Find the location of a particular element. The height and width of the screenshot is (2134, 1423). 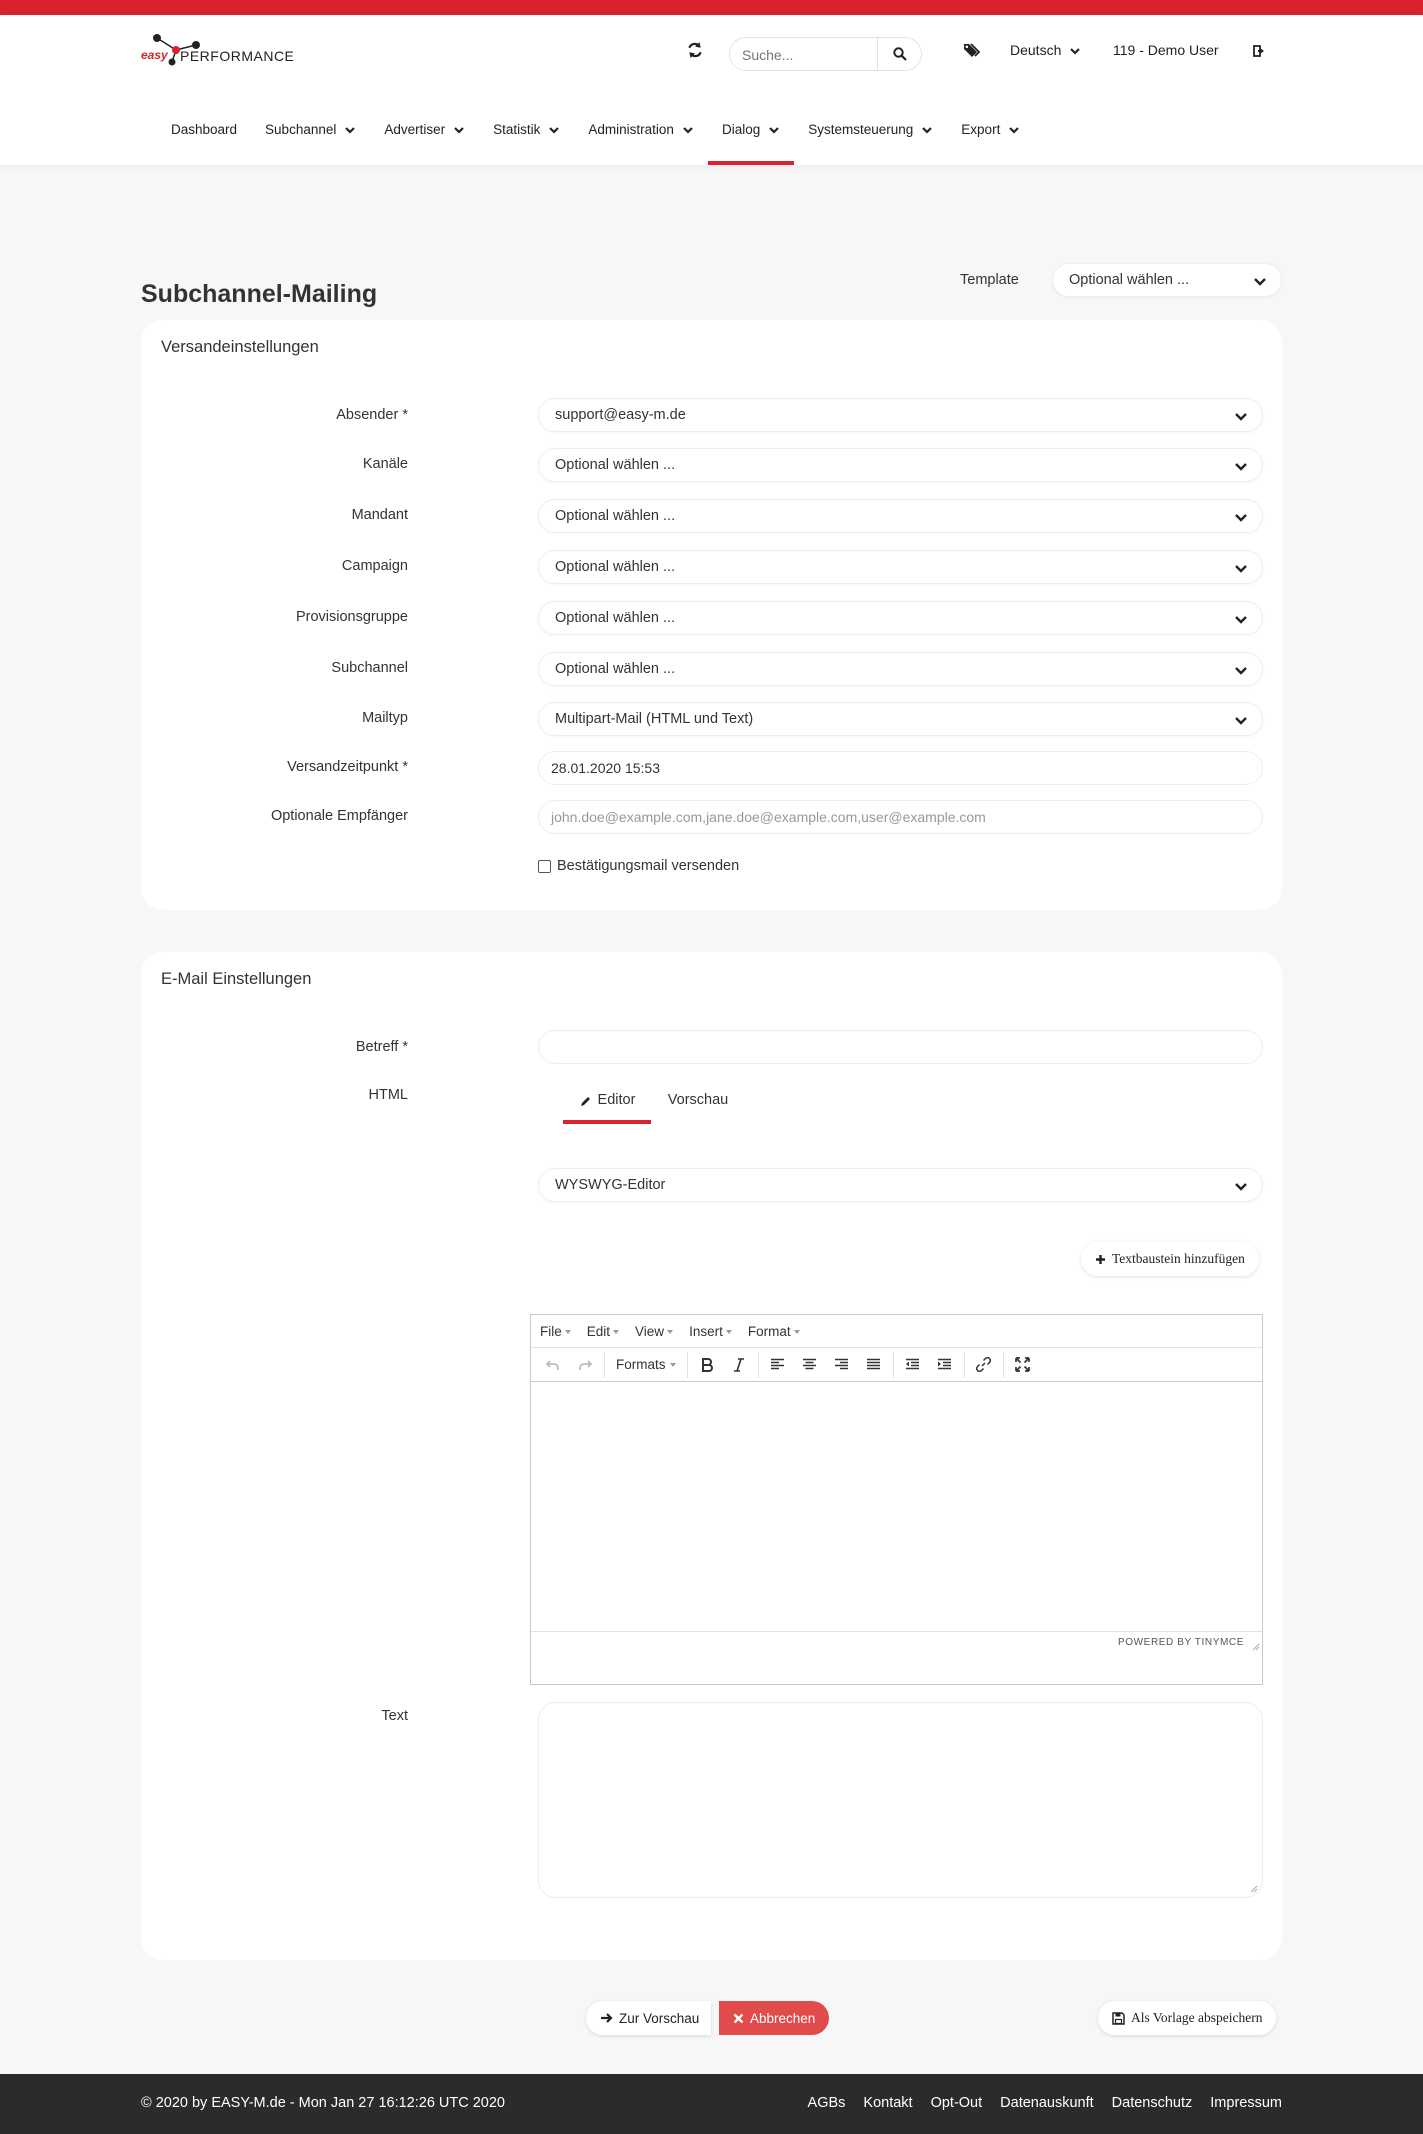

nav-item-subchannel: Subchannel is located at coordinates (310, 130).